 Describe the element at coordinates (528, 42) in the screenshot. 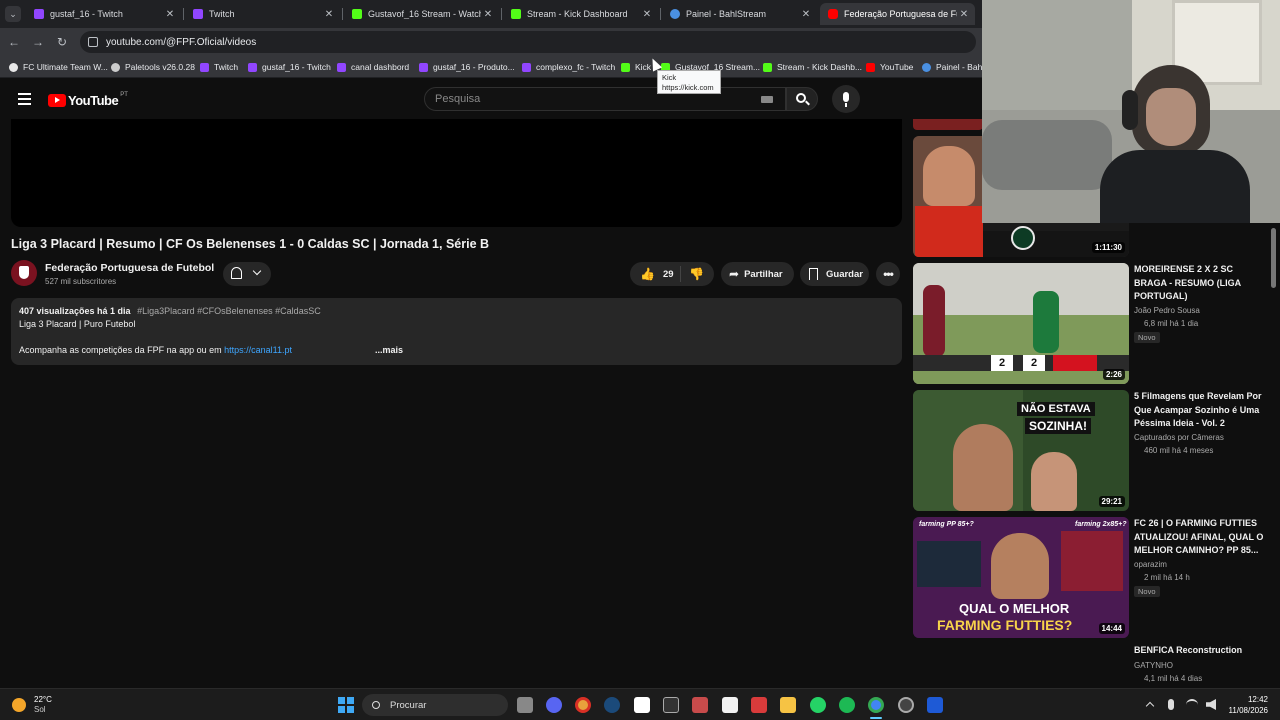

I see `address-bar: youtube.com/@FPF.Oficial/videos` at that location.